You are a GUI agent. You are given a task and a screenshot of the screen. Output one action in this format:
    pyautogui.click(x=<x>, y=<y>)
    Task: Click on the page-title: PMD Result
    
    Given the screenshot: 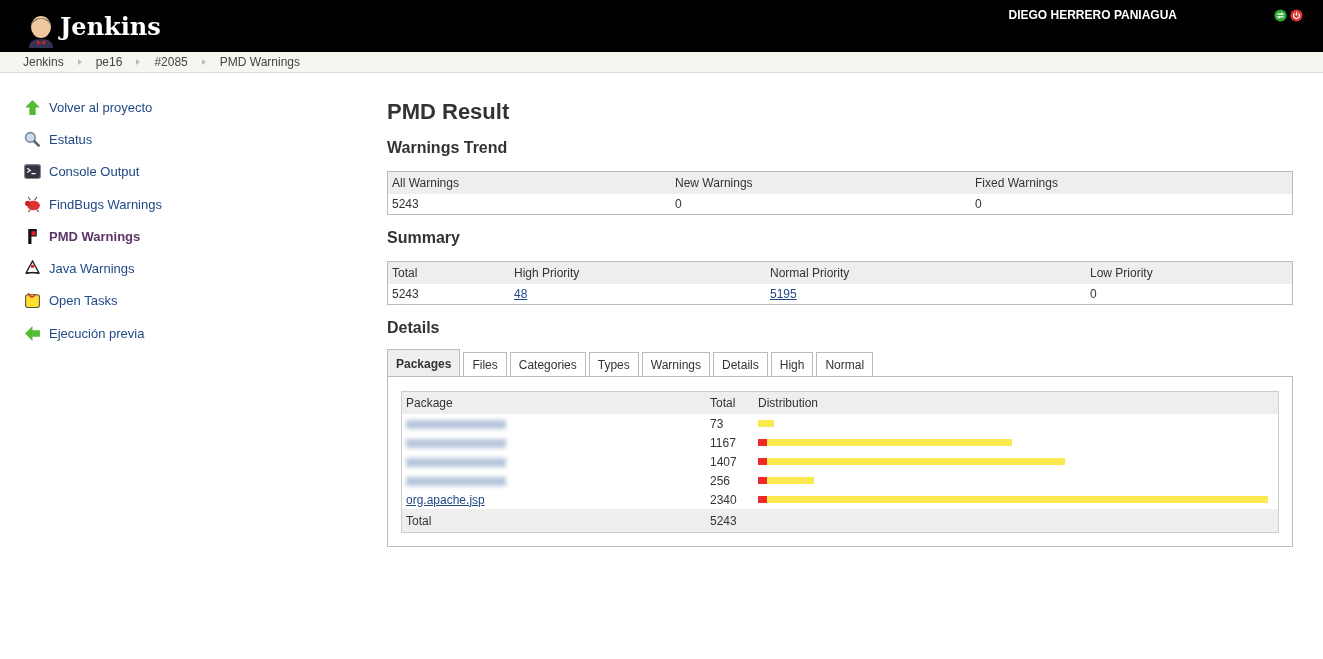 What is the action you would take?
    pyautogui.click(x=449, y=112)
    